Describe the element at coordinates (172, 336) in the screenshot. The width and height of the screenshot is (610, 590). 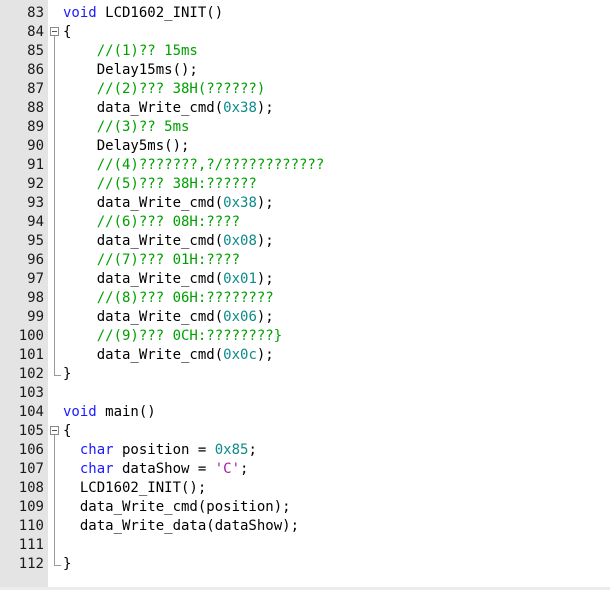
I see `code-text: //(9)??? 0CH:????????}` at that location.